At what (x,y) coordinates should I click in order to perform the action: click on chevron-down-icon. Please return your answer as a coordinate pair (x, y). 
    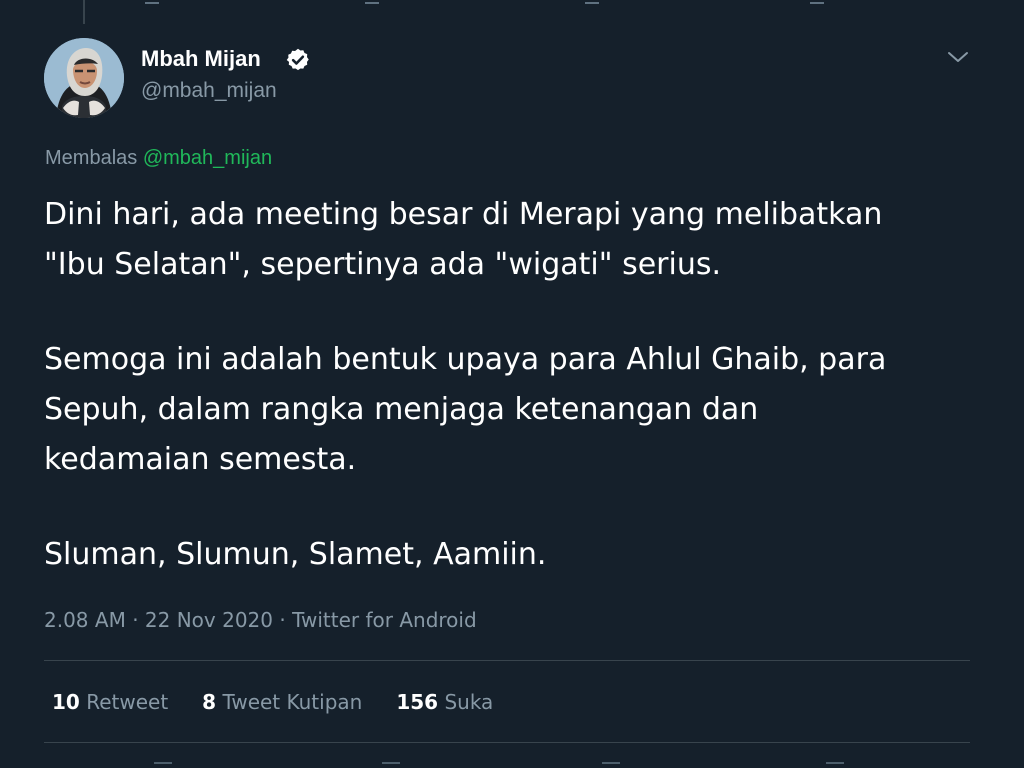
    Looking at the image, I should click on (958, 57).